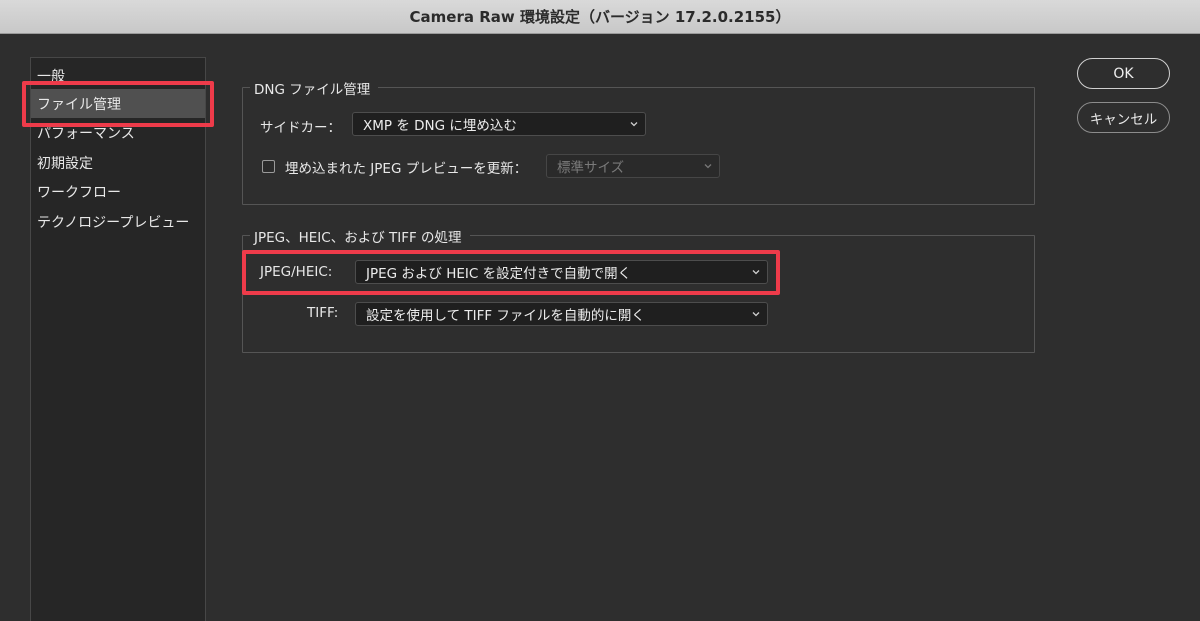 This screenshot has height=621, width=1200. I want to click on preview-size-value: 標準サイズ, so click(591, 168).